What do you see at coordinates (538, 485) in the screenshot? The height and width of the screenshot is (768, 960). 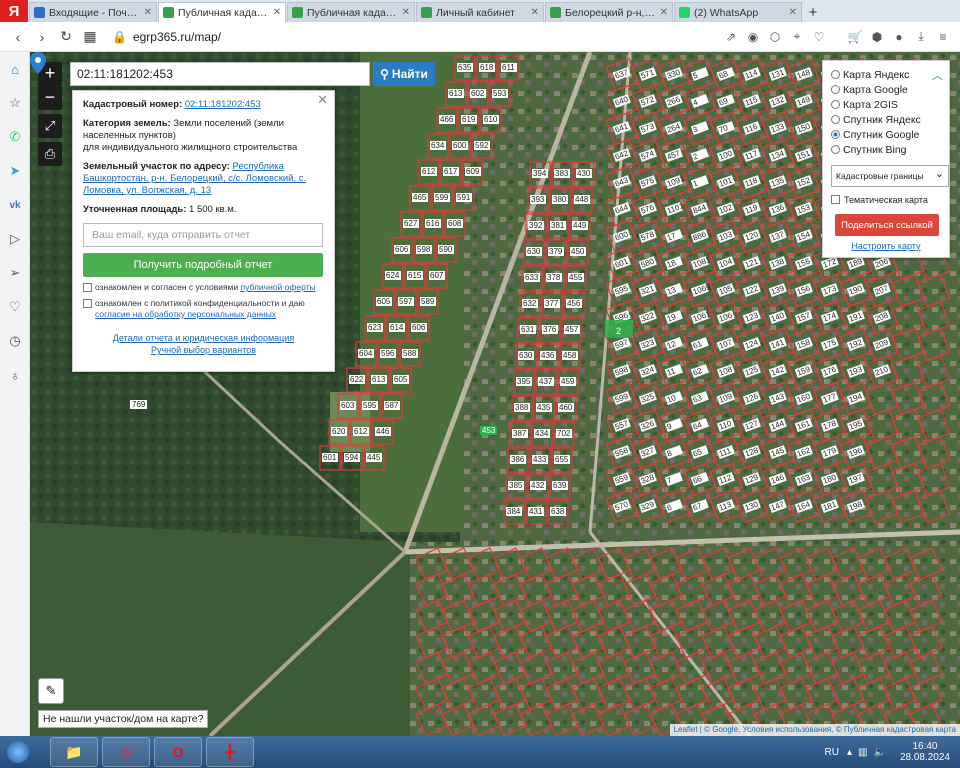 I see `parcel-number-label: 432` at bounding box center [538, 485].